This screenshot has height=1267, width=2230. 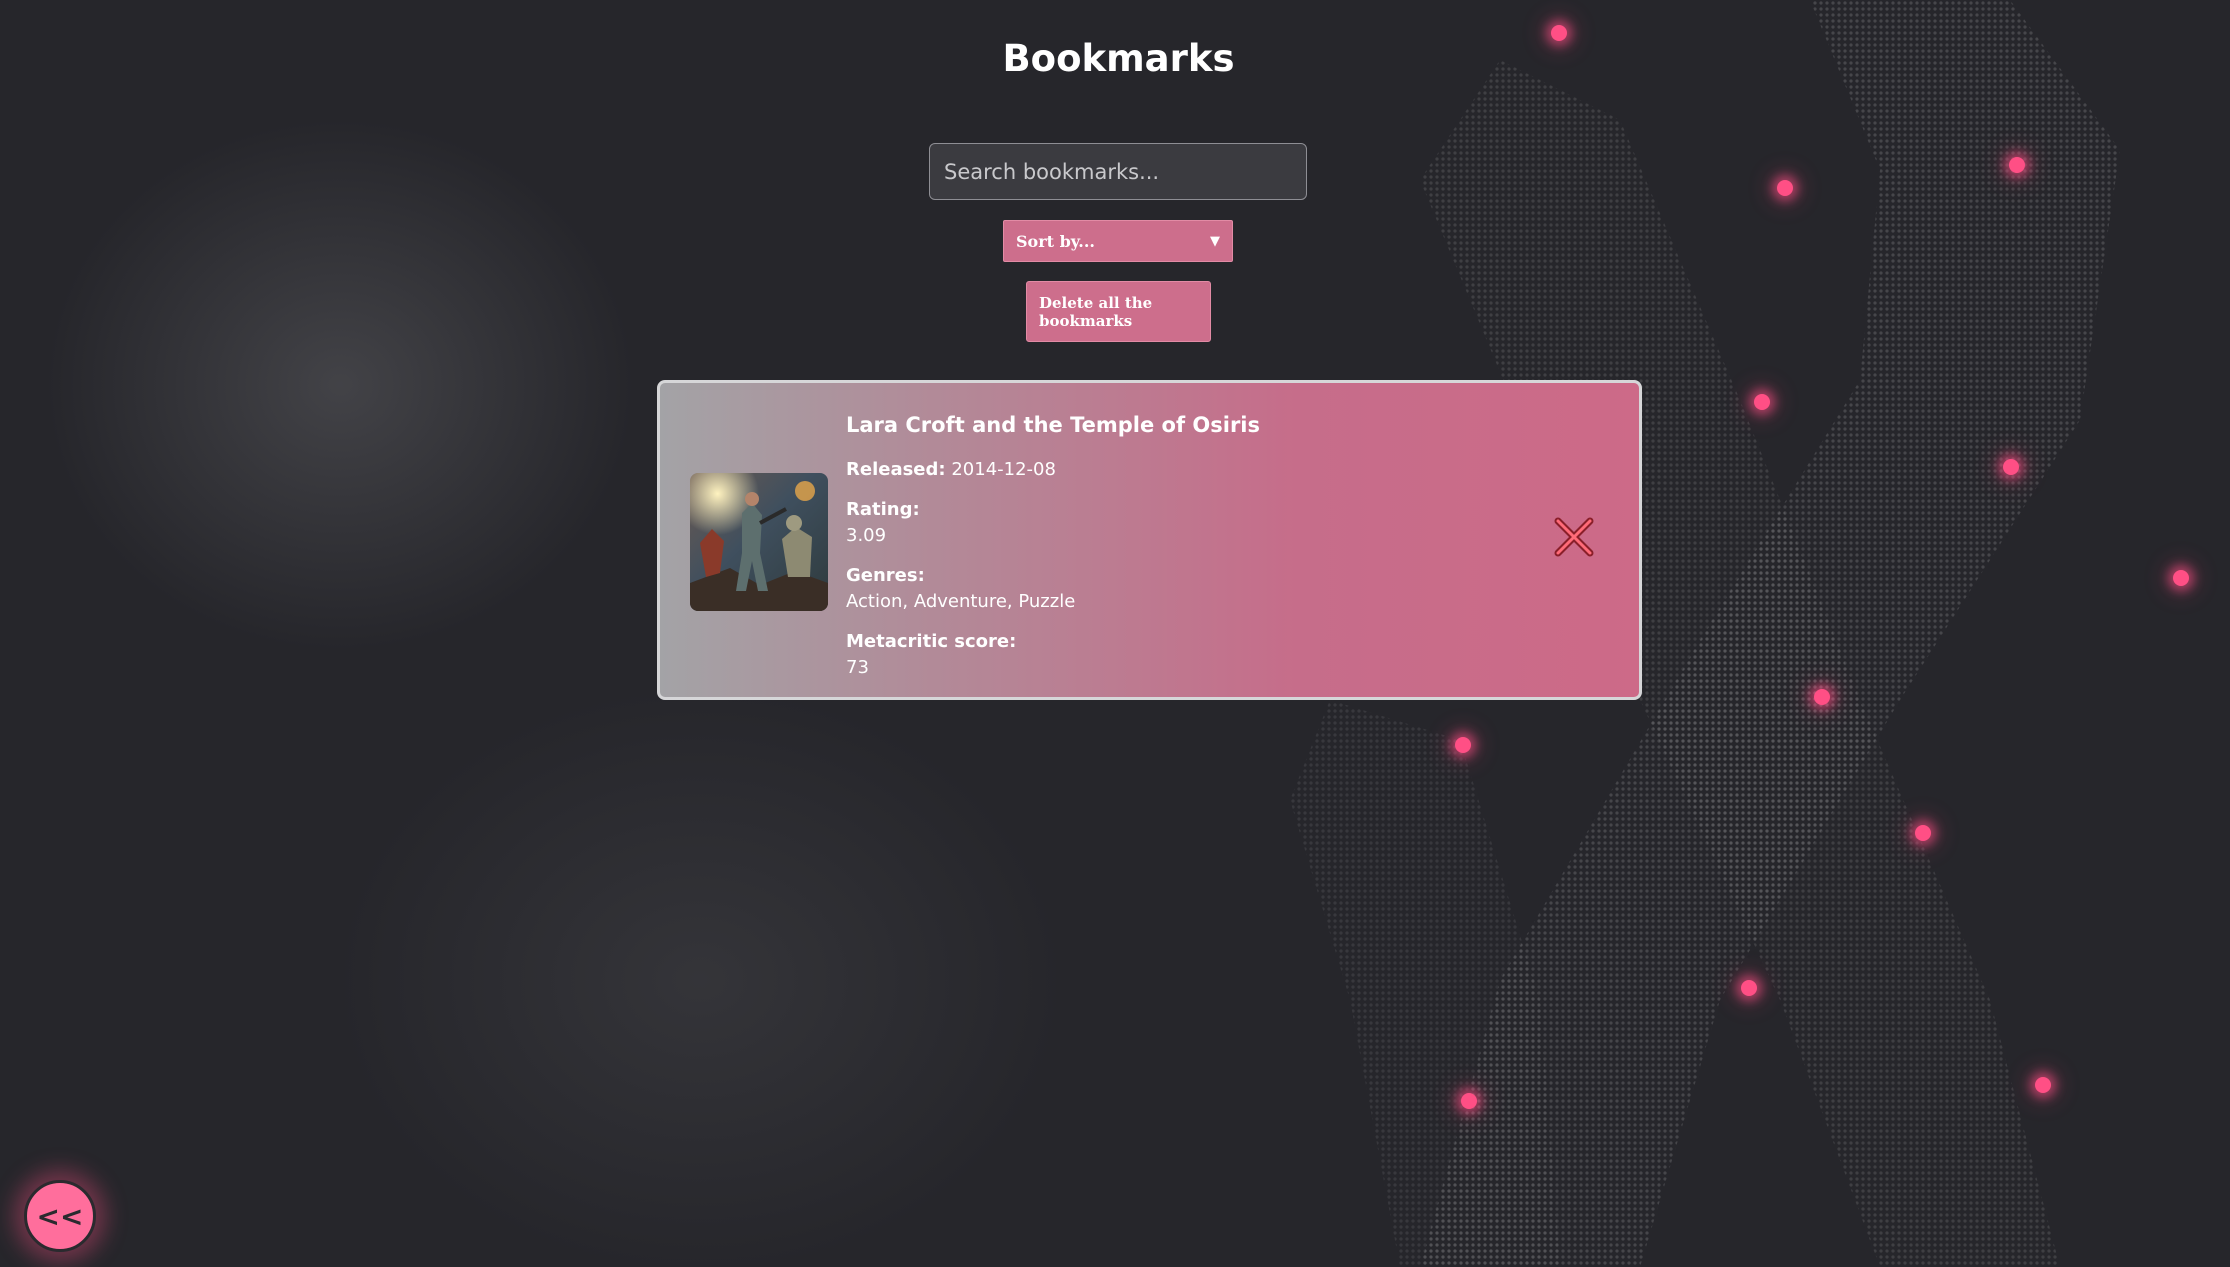 I want to click on metacritic-row: Metacritic score: 73, so click(x=1146, y=655).